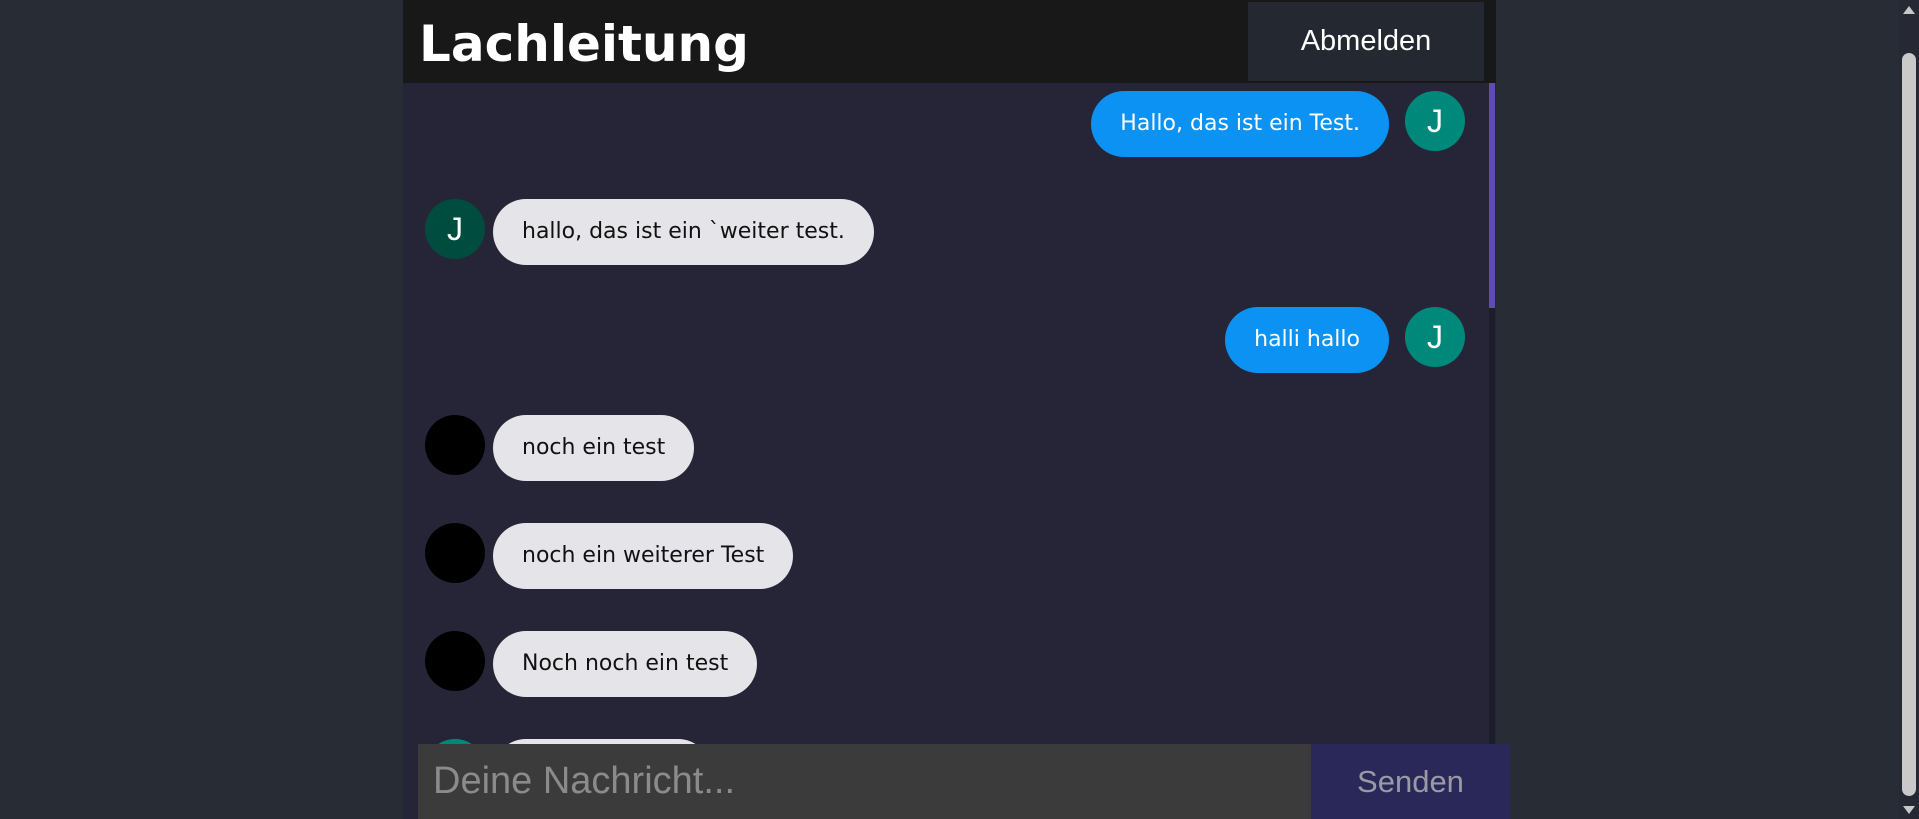 The width and height of the screenshot is (1919, 819). I want to click on page-scrollbar, so click(1909, 409).